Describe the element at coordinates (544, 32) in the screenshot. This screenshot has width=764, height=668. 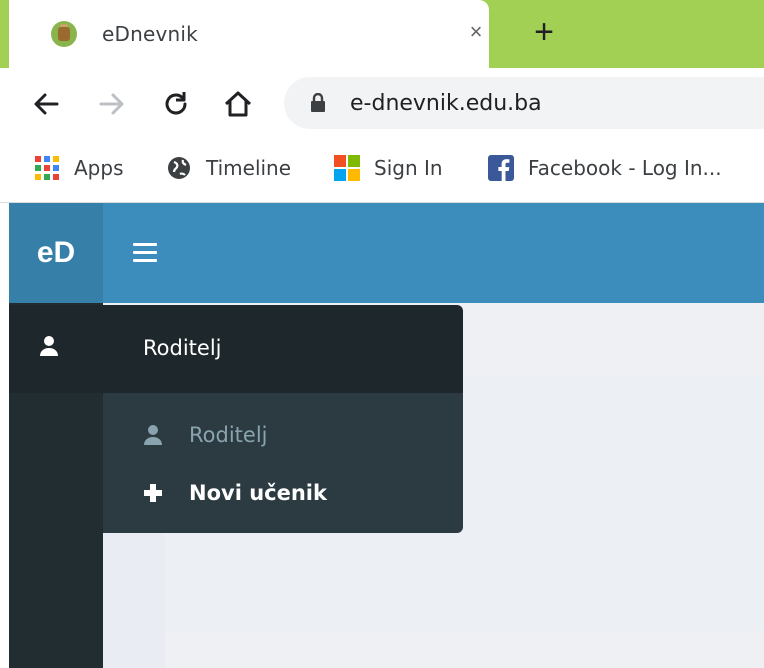
I see `new-tab-button: +` at that location.